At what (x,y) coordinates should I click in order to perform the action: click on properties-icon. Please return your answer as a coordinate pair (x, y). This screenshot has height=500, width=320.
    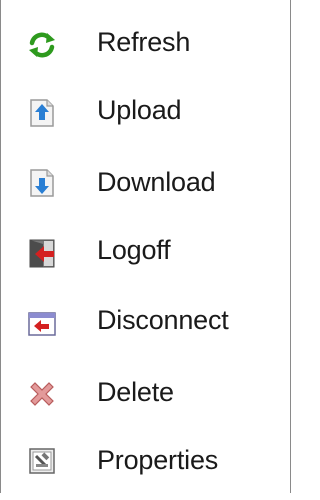
    Looking at the image, I should click on (42, 461).